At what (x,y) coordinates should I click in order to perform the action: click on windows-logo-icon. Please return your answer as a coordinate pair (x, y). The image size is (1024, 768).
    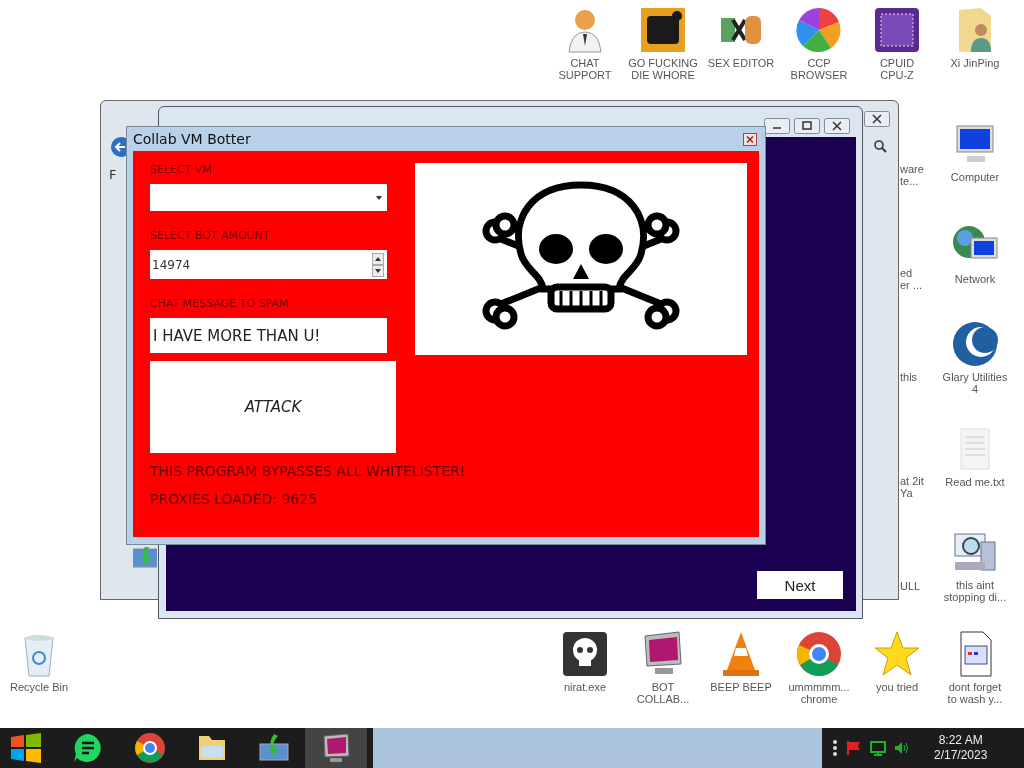
    Looking at the image, I should click on (26, 748).